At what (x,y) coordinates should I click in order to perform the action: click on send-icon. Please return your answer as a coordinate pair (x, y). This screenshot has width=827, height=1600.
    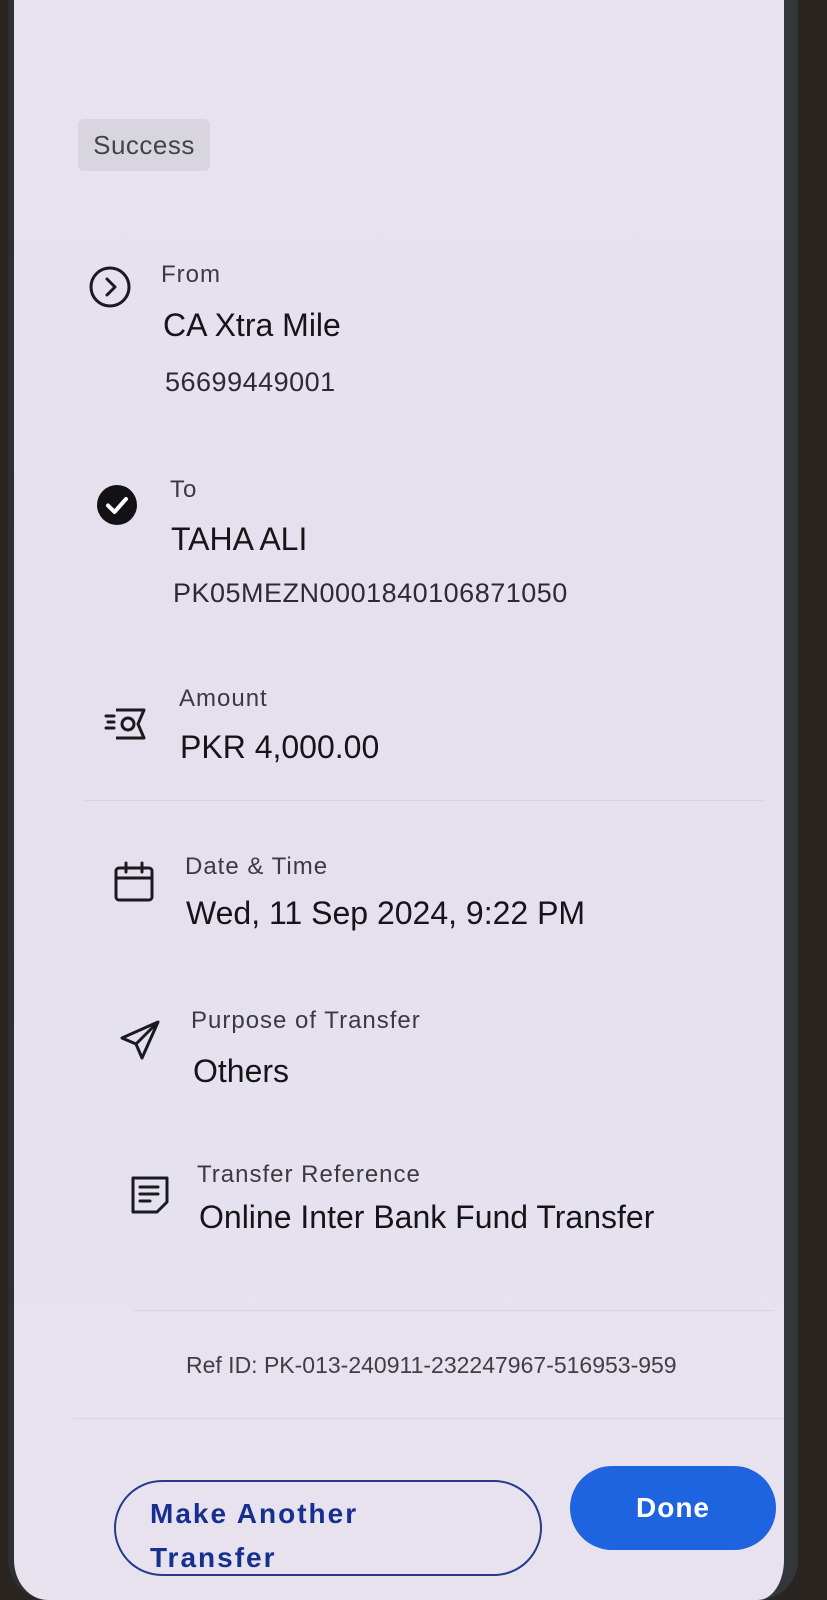
    Looking at the image, I should click on (140, 1040).